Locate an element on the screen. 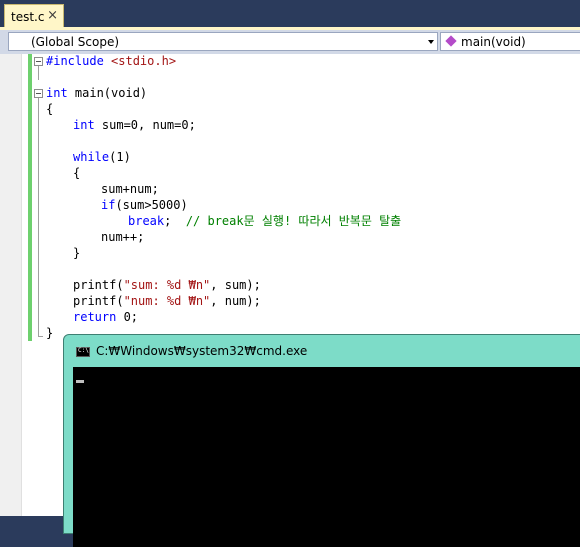 Image resolution: width=580 pixels, height=547 pixels. editor-gutter is located at coordinates (11, 285).